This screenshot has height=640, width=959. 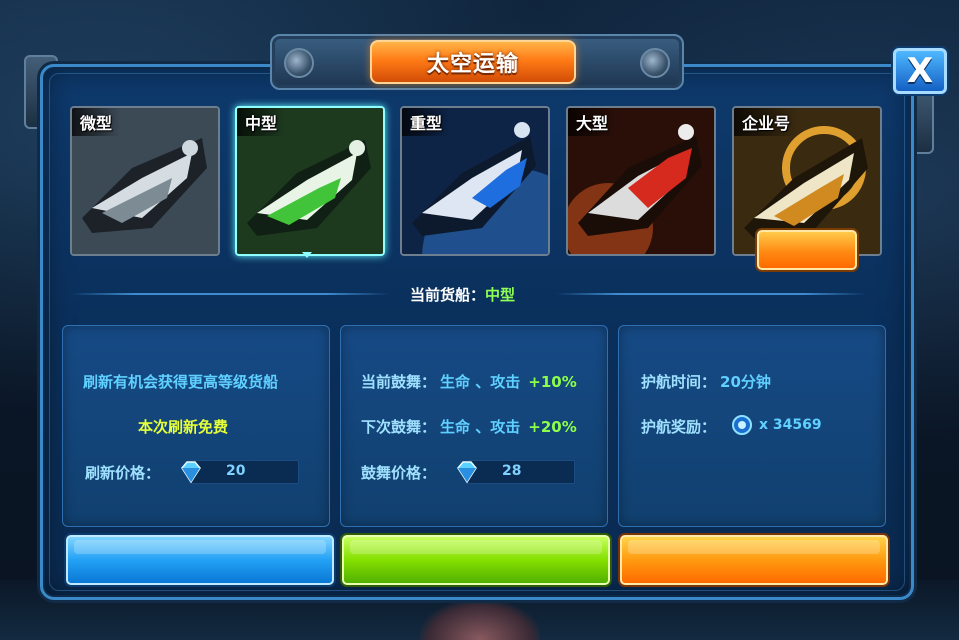 What do you see at coordinates (480, 382) in the screenshot?
I see `current-inspire-attr: 生命 、攻击` at bounding box center [480, 382].